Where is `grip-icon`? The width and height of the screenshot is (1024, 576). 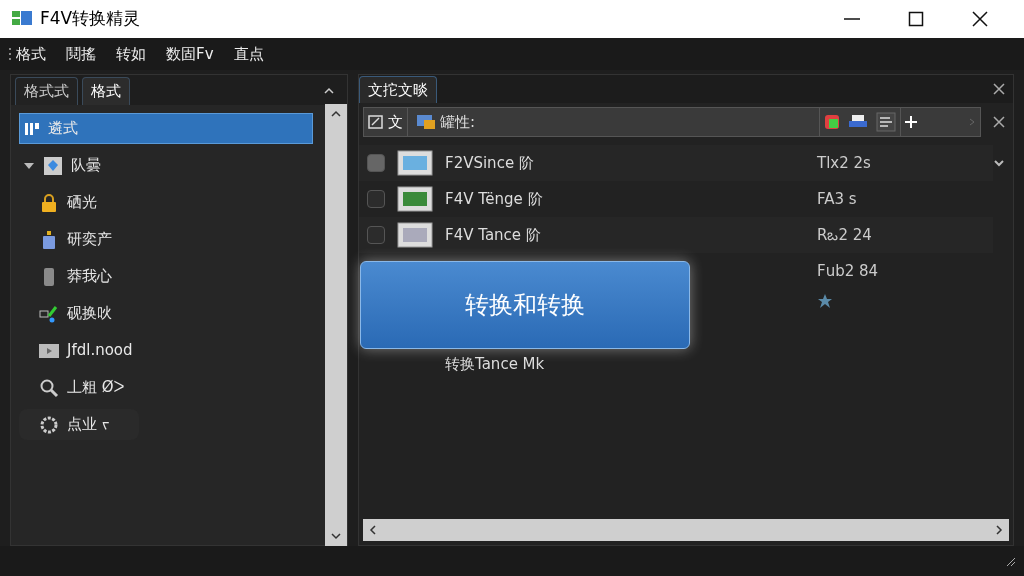
grip-icon is located at coordinates (10, 54).